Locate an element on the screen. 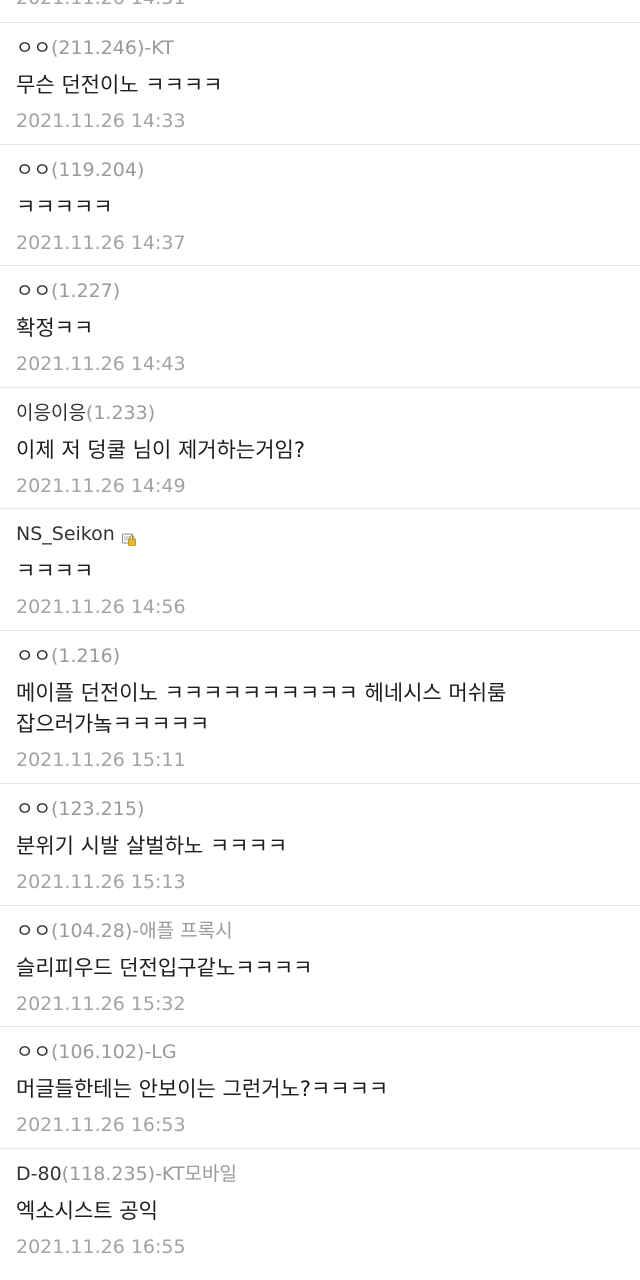  comment-body: 슬리피우드 던전입구같노ㅋㅋㅋㅋ is located at coordinates (320, 968).